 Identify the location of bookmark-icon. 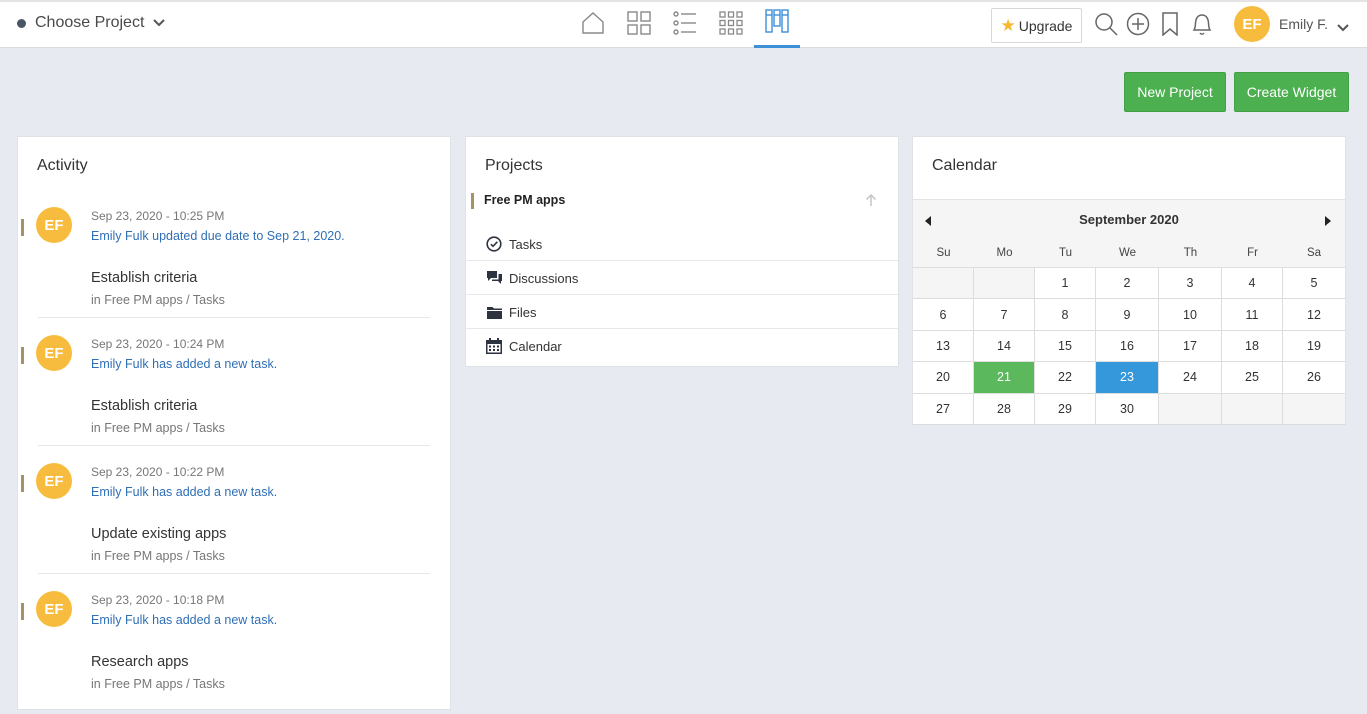
(1170, 26).